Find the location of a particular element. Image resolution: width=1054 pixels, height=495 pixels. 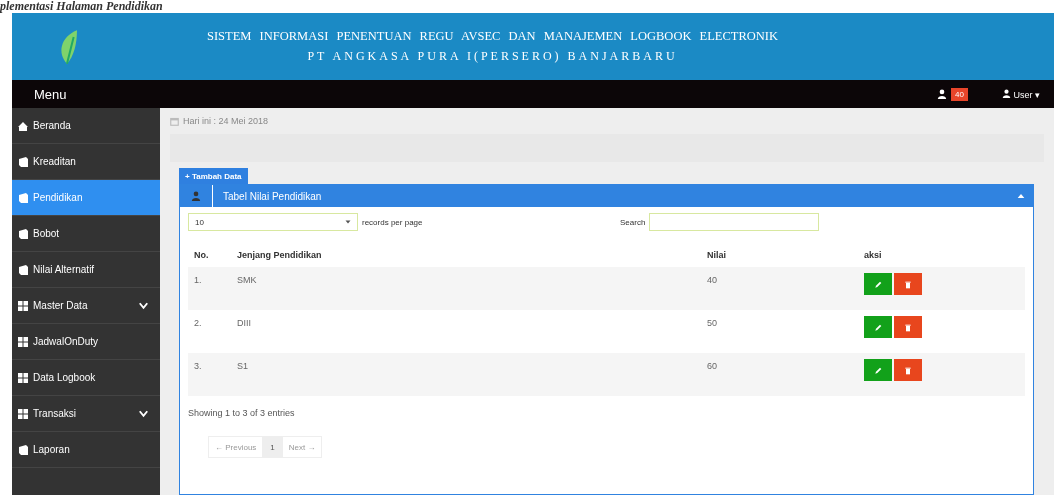

column-header: No. is located at coordinates (209, 255).